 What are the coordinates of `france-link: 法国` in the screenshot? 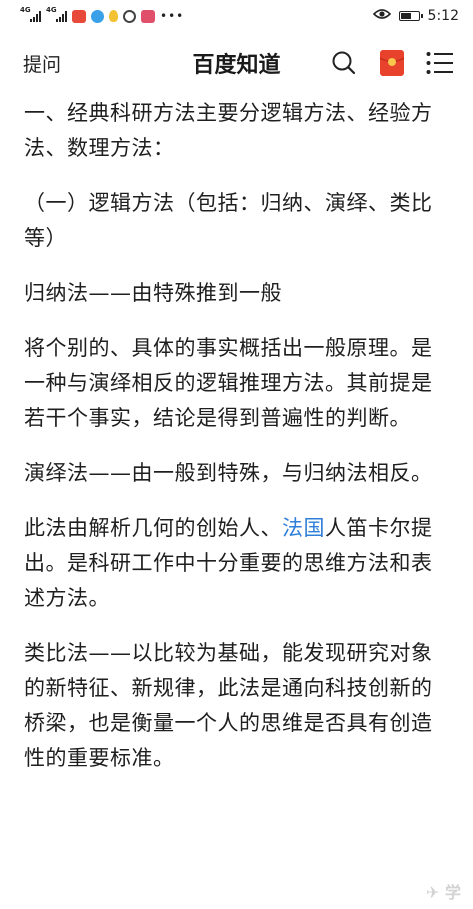 It's located at (303, 528).